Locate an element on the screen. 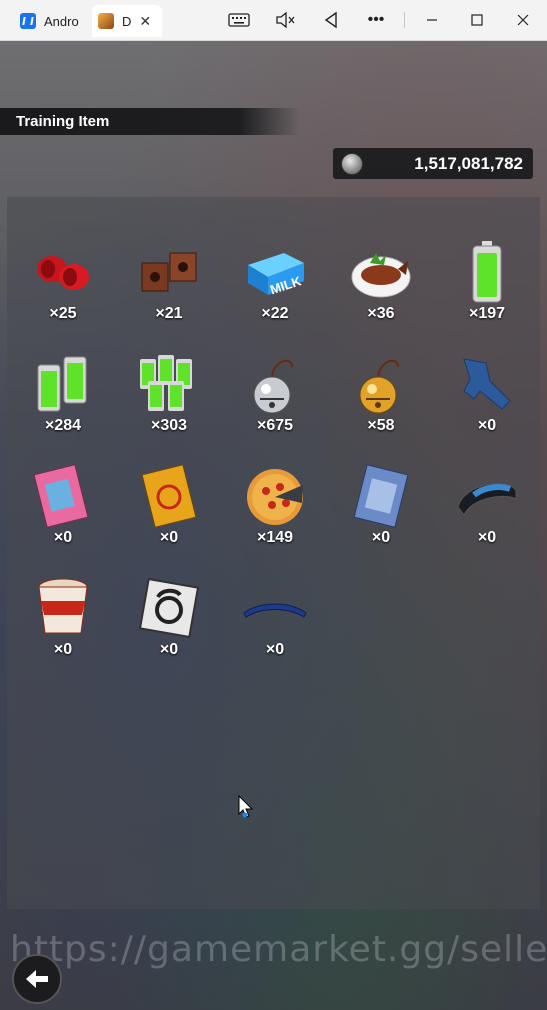 The height and width of the screenshot is (1010, 547). back-arrow-icon is located at coordinates (37, 979).